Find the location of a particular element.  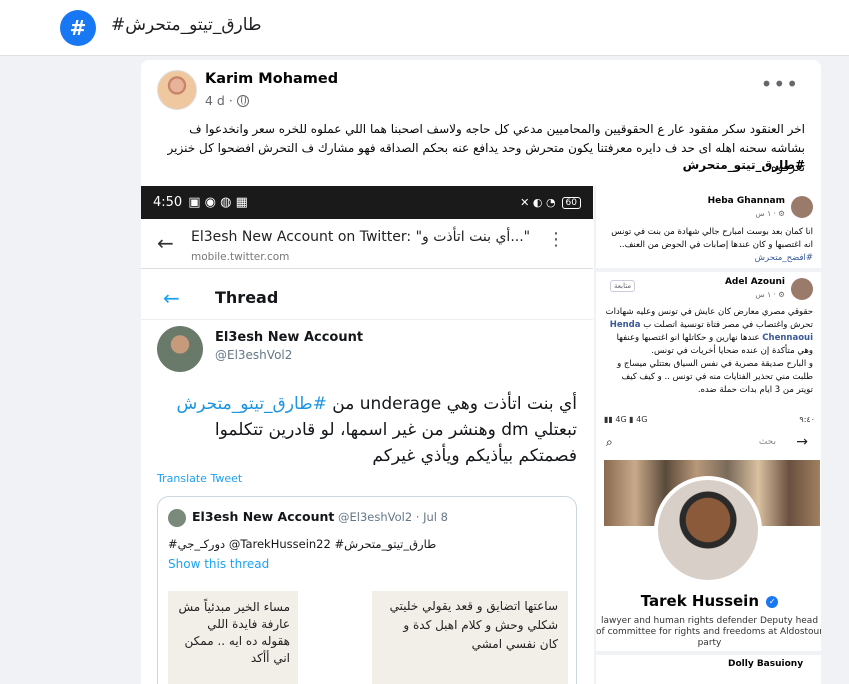

next-author-name: Dolly Basuiony is located at coordinates (766, 664).